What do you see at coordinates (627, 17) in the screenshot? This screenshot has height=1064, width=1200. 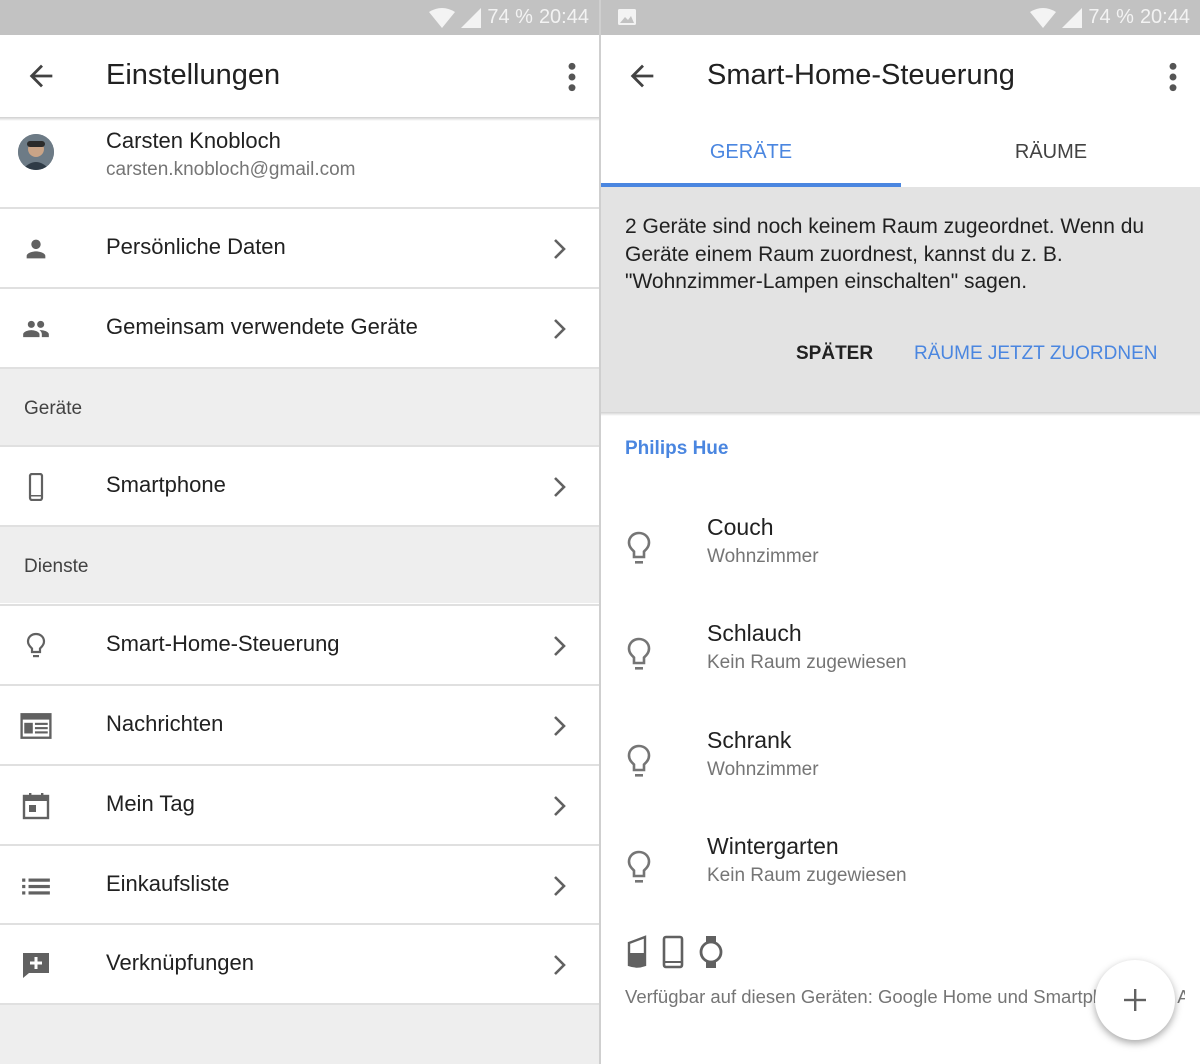 I see `image-notification-icon` at bounding box center [627, 17].